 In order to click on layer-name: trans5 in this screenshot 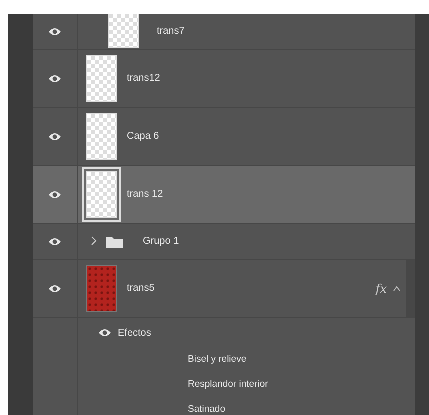, I will do `click(141, 289)`.